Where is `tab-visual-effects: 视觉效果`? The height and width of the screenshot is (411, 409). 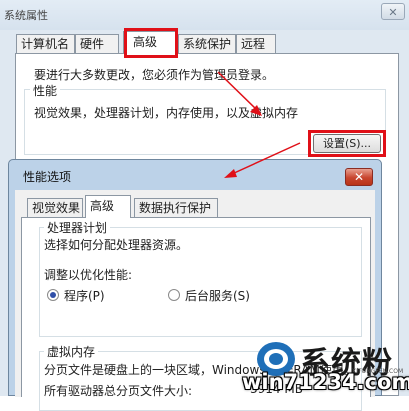
tab-visual-effects: 视觉效果 is located at coordinates (55, 207).